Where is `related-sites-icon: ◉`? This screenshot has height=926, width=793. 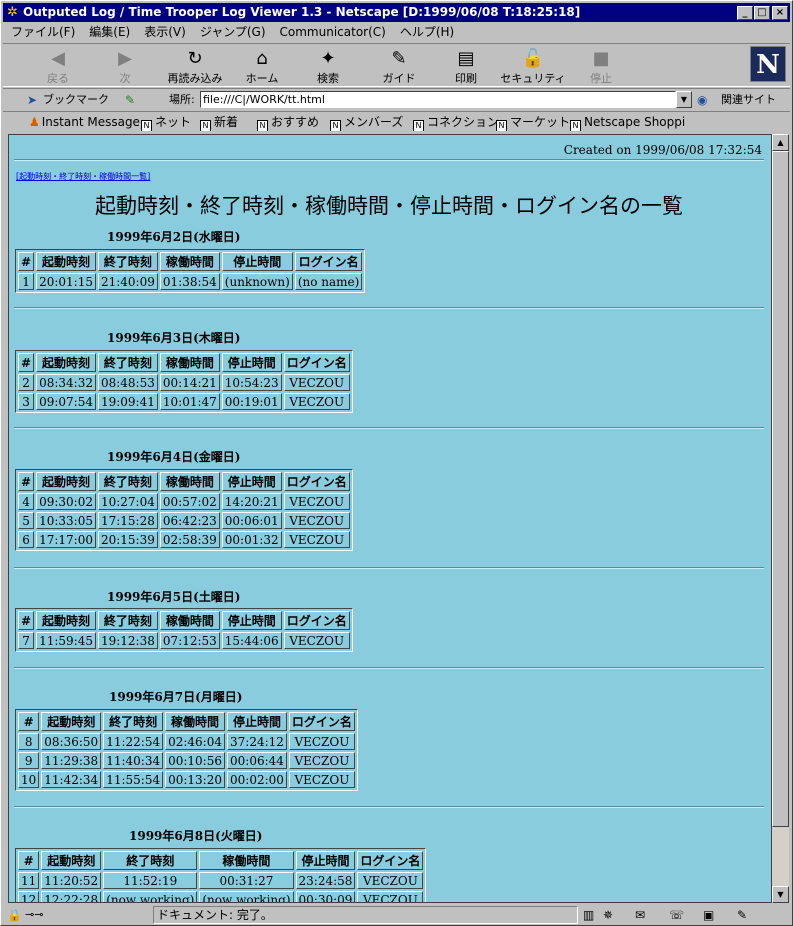
related-sites-icon: ◉ is located at coordinates (702, 100).